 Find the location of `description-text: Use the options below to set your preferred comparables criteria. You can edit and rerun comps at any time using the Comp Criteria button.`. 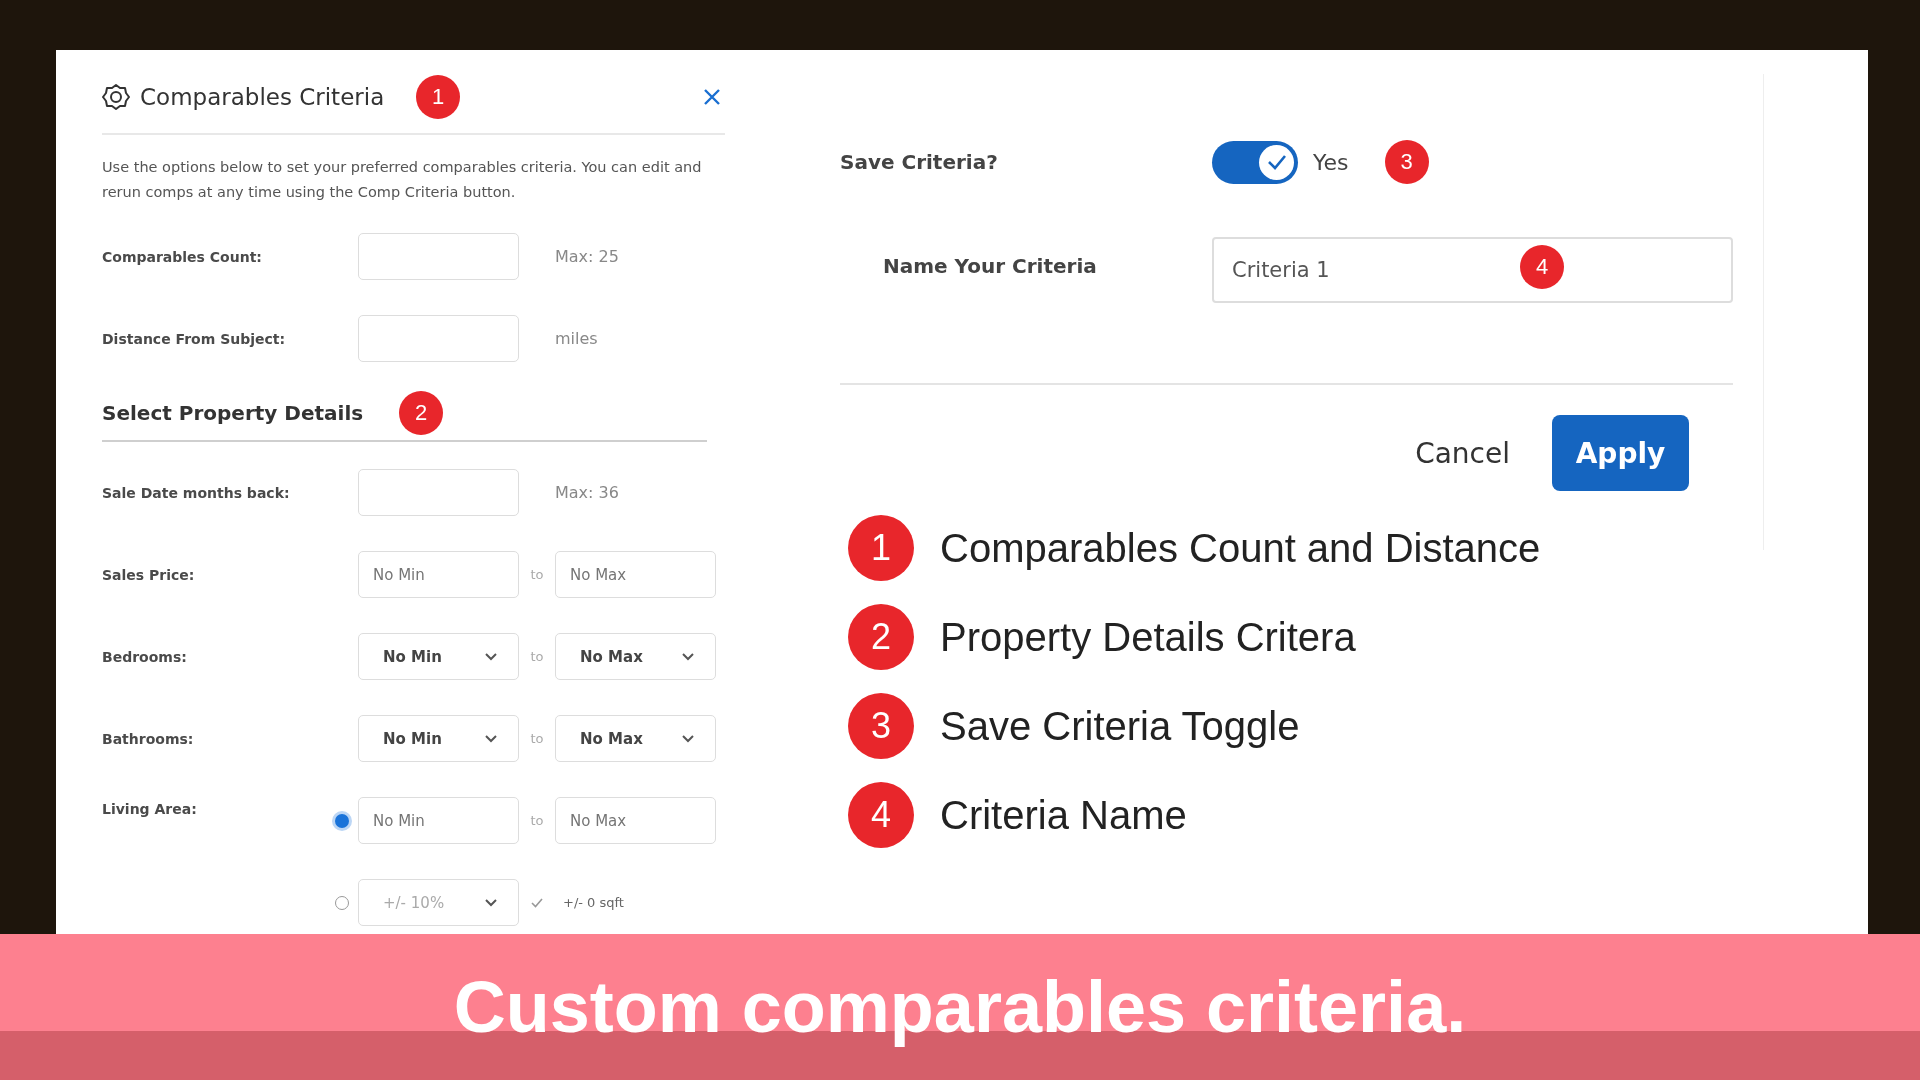

description-text: Use the options below to set your preferred comparables criteria. You can edit and rerun comps at any time using the Comp Criteria button. is located at coordinates (402, 180).